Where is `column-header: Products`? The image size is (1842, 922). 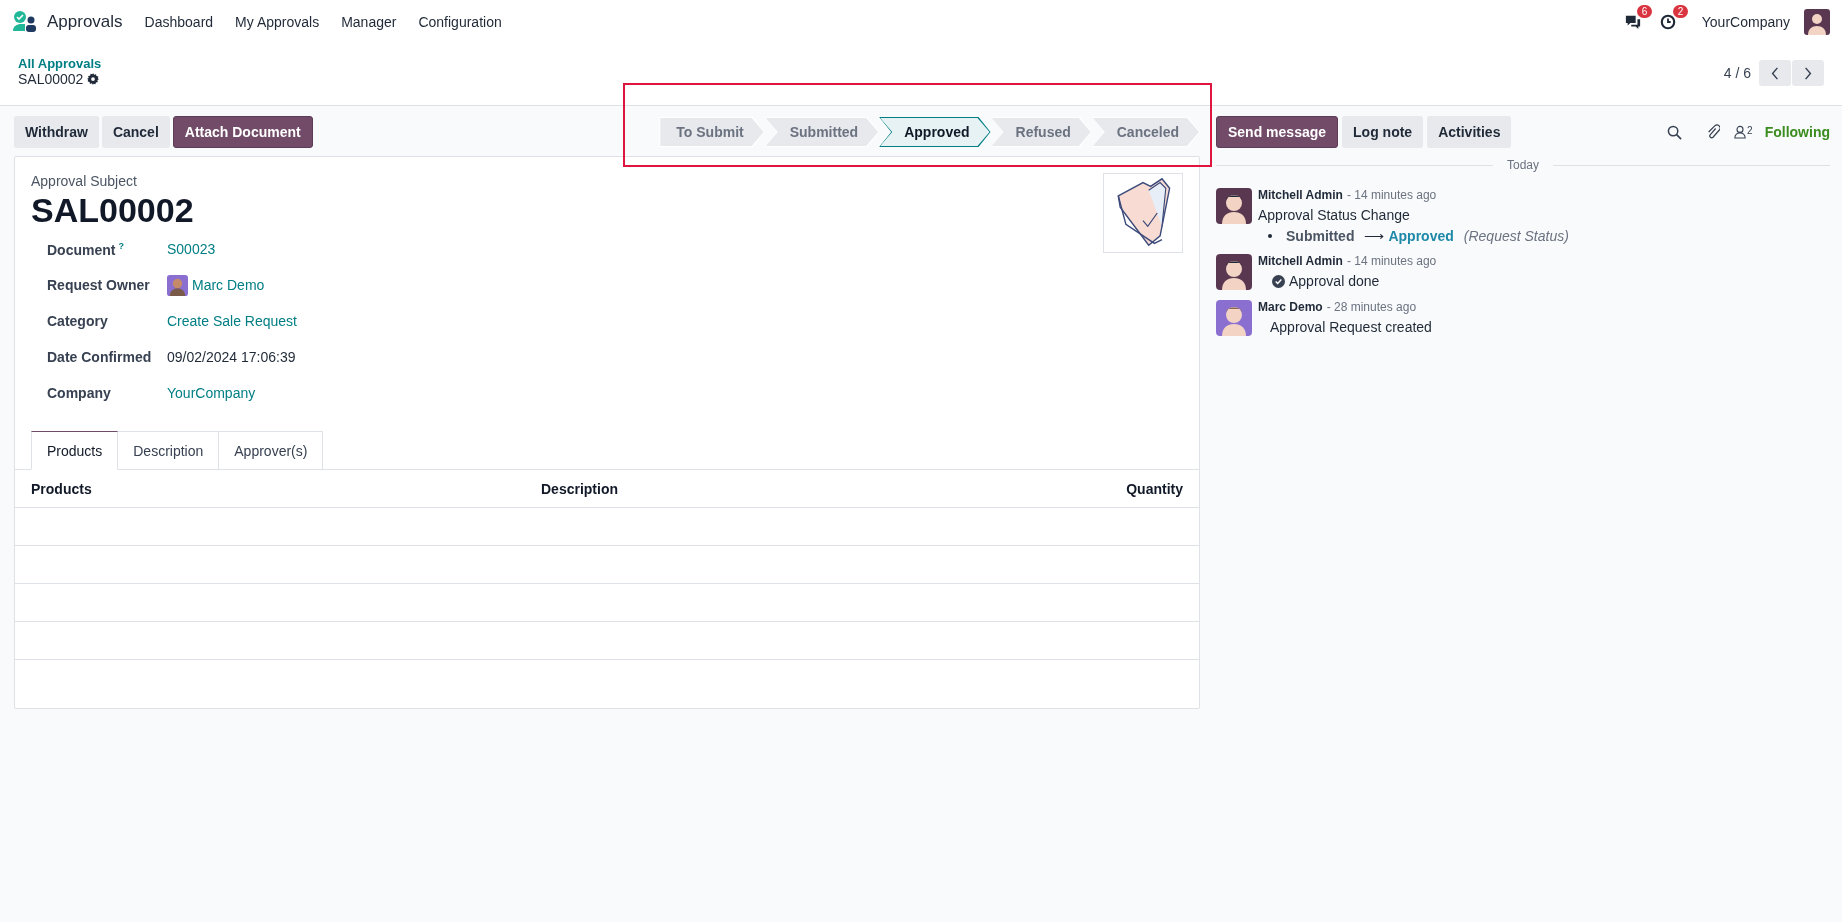
column-header: Products is located at coordinates (62, 488).